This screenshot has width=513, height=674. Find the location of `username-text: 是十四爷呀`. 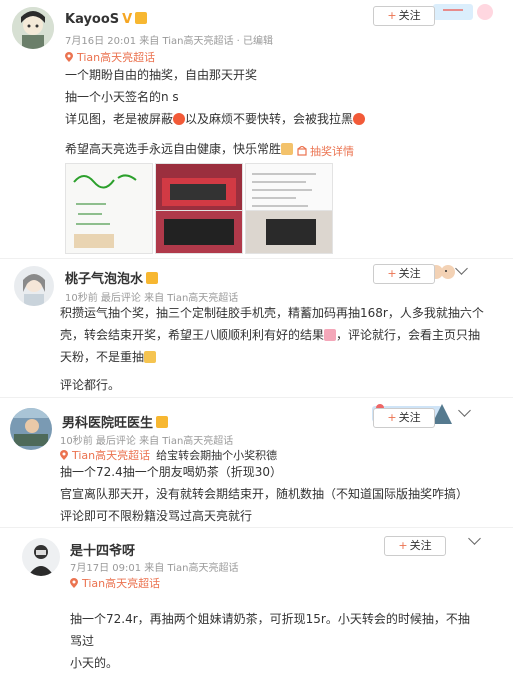

username-text: 是十四爷呀 is located at coordinates (102, 551).